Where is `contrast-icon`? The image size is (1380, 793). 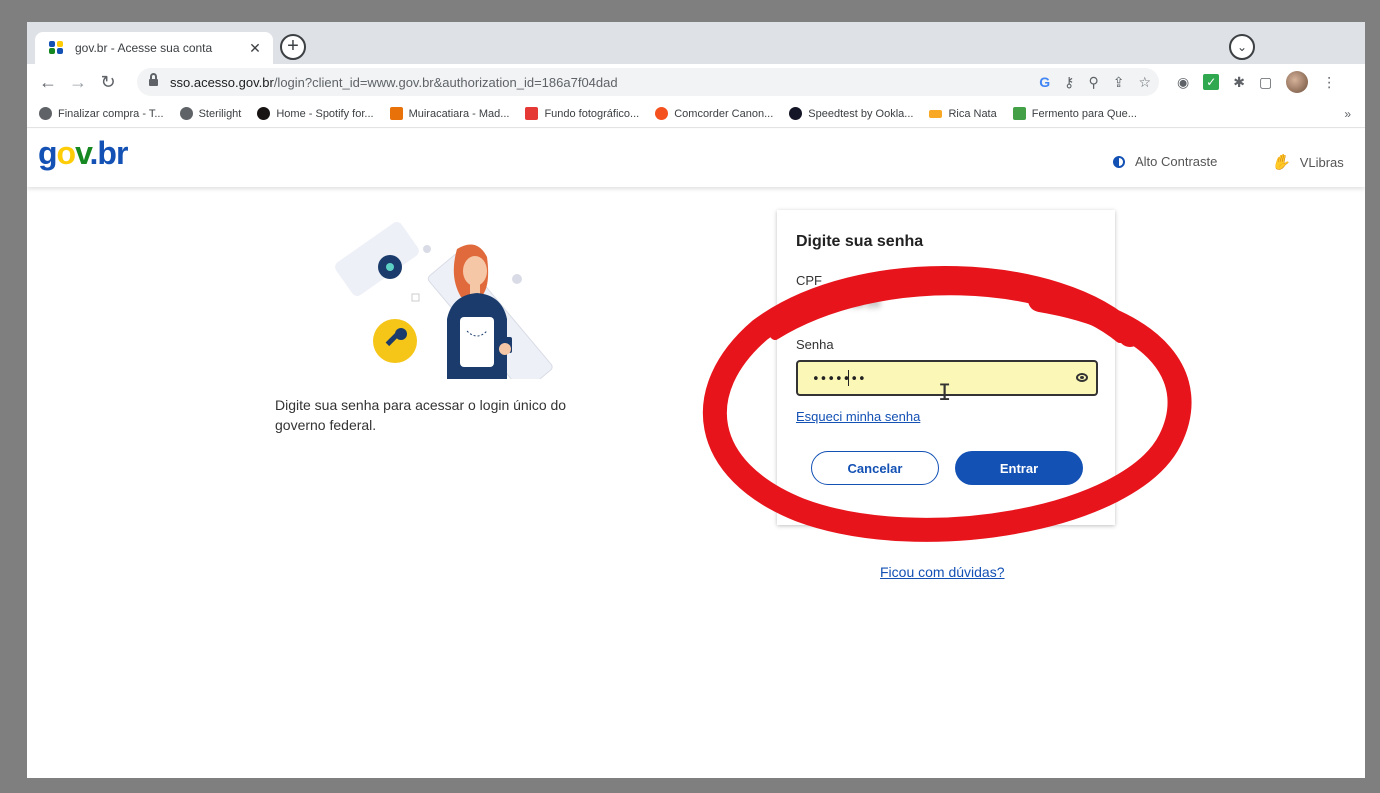
contrast-icon is located at coordinates (1119, 161).